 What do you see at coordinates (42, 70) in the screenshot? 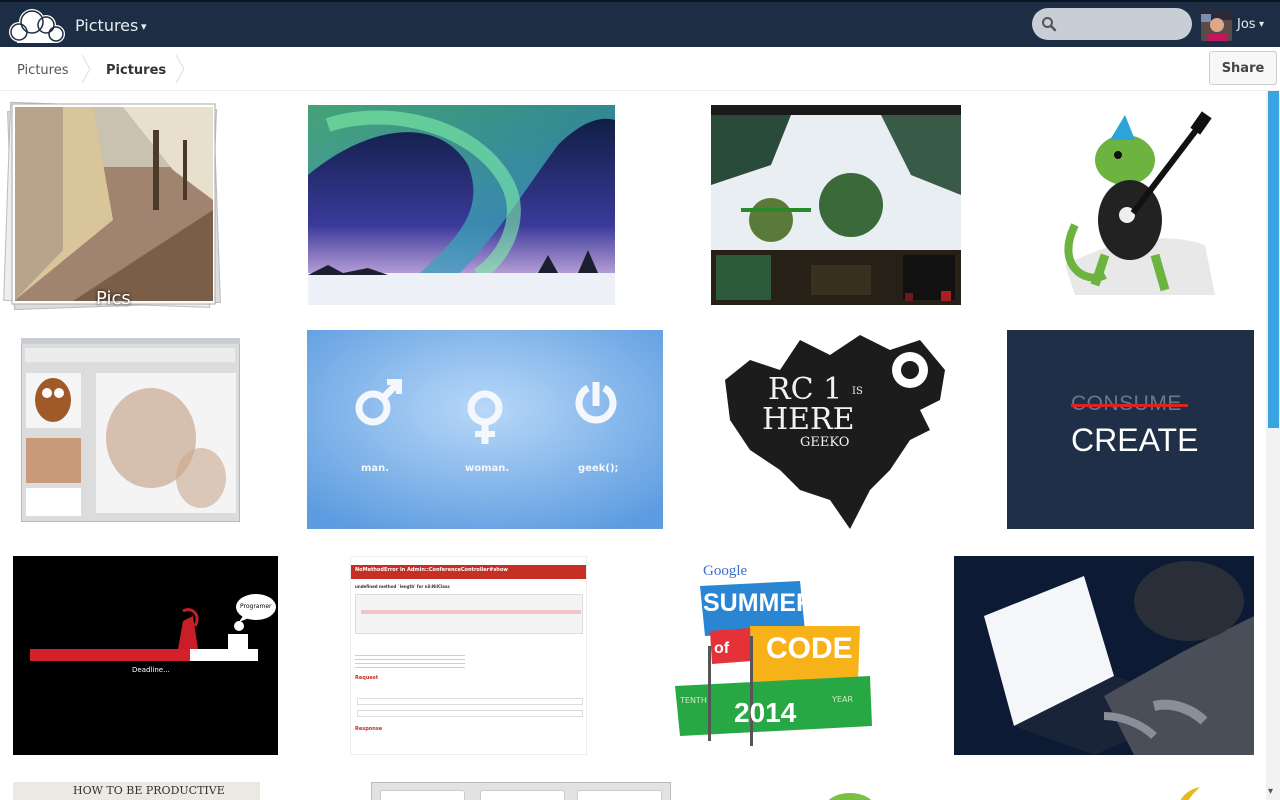
I see `breadcrumb-item-root: Pictures` at bounding box center [42, 70].